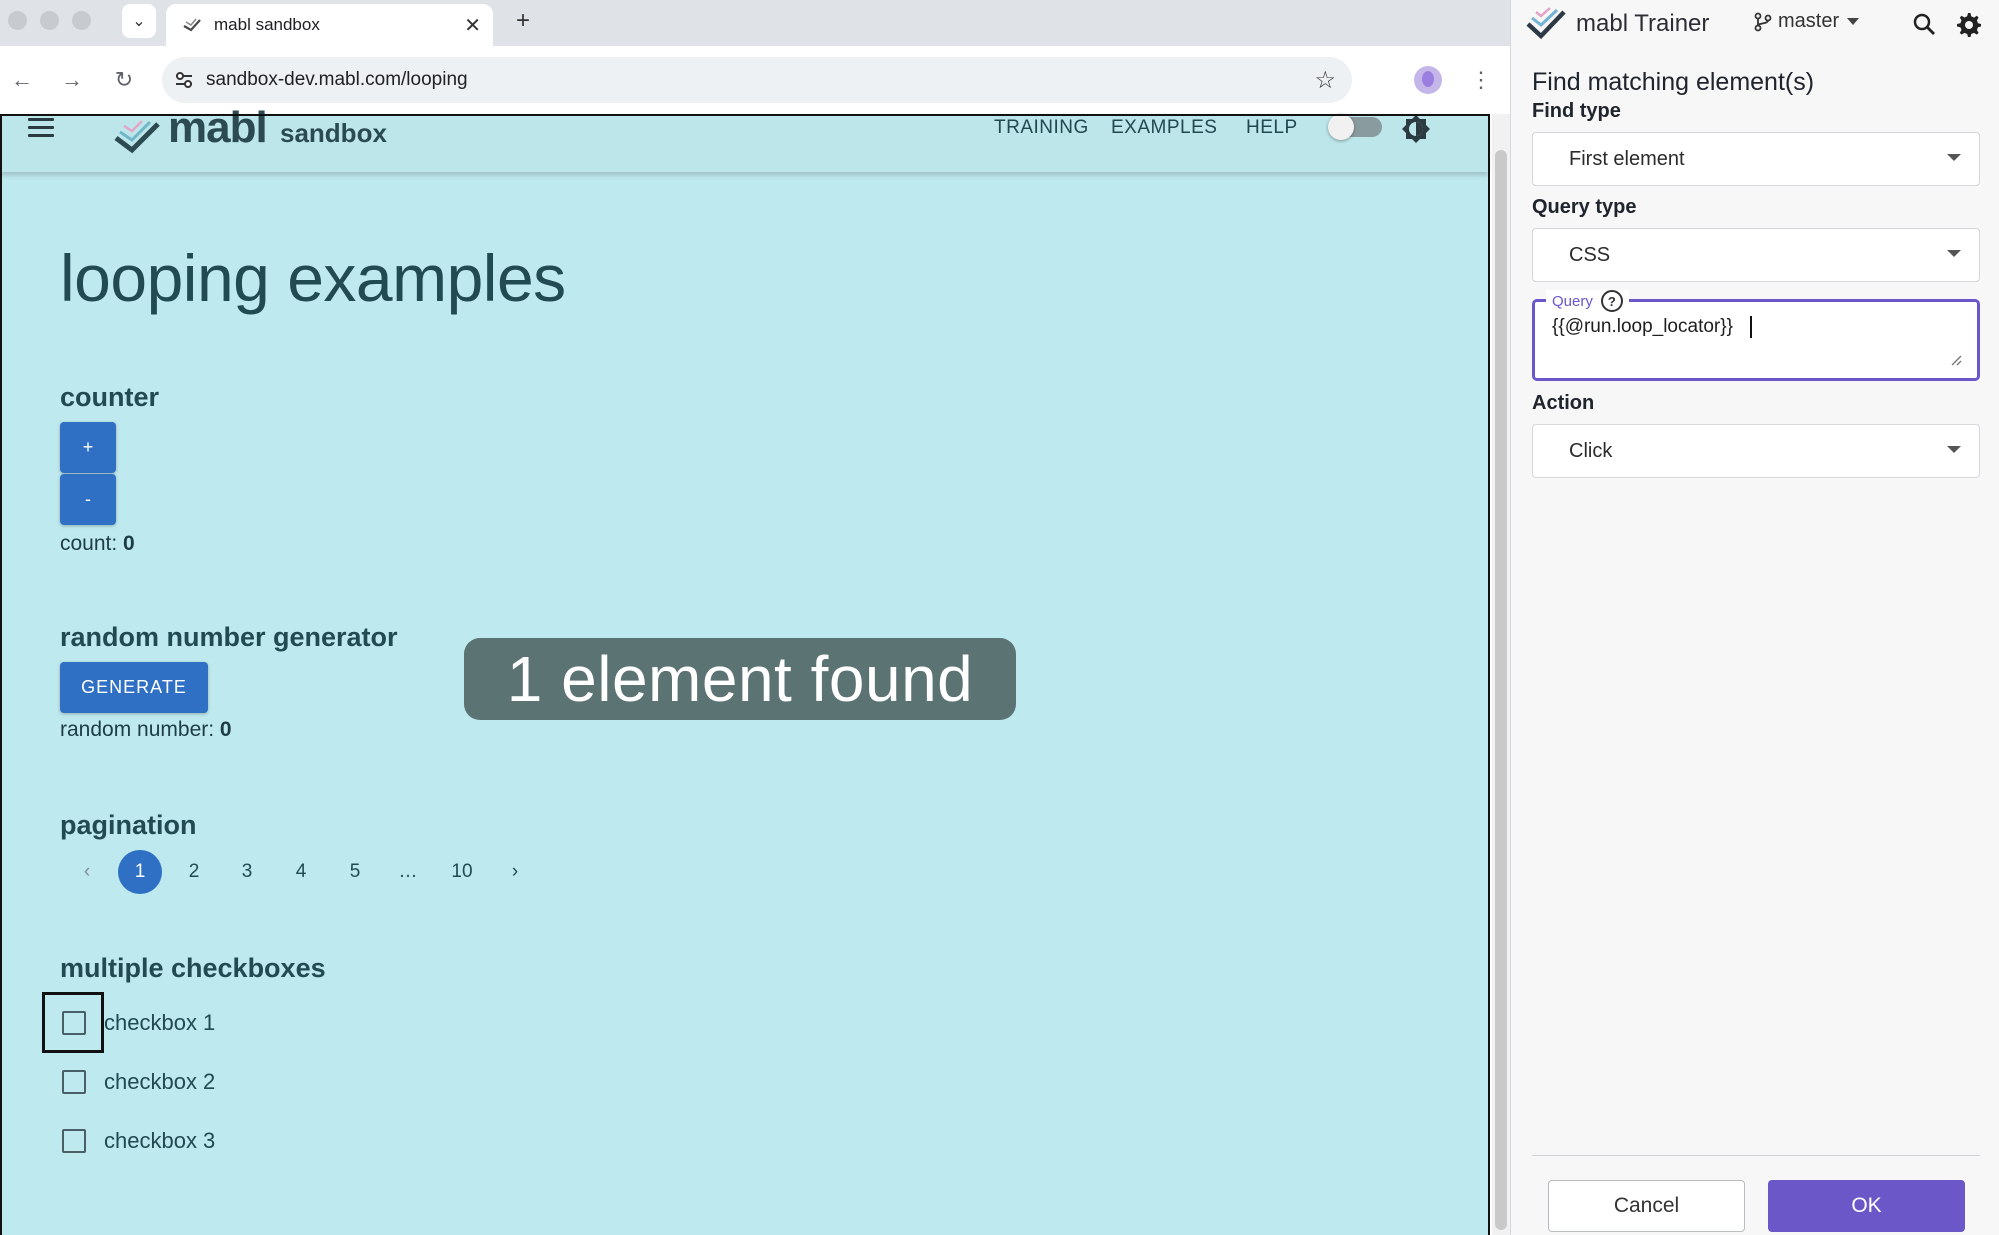 The height and width of the screenshot is (1235, 1999). I want to click on trainer-logo-icon, so click(1546, 23).